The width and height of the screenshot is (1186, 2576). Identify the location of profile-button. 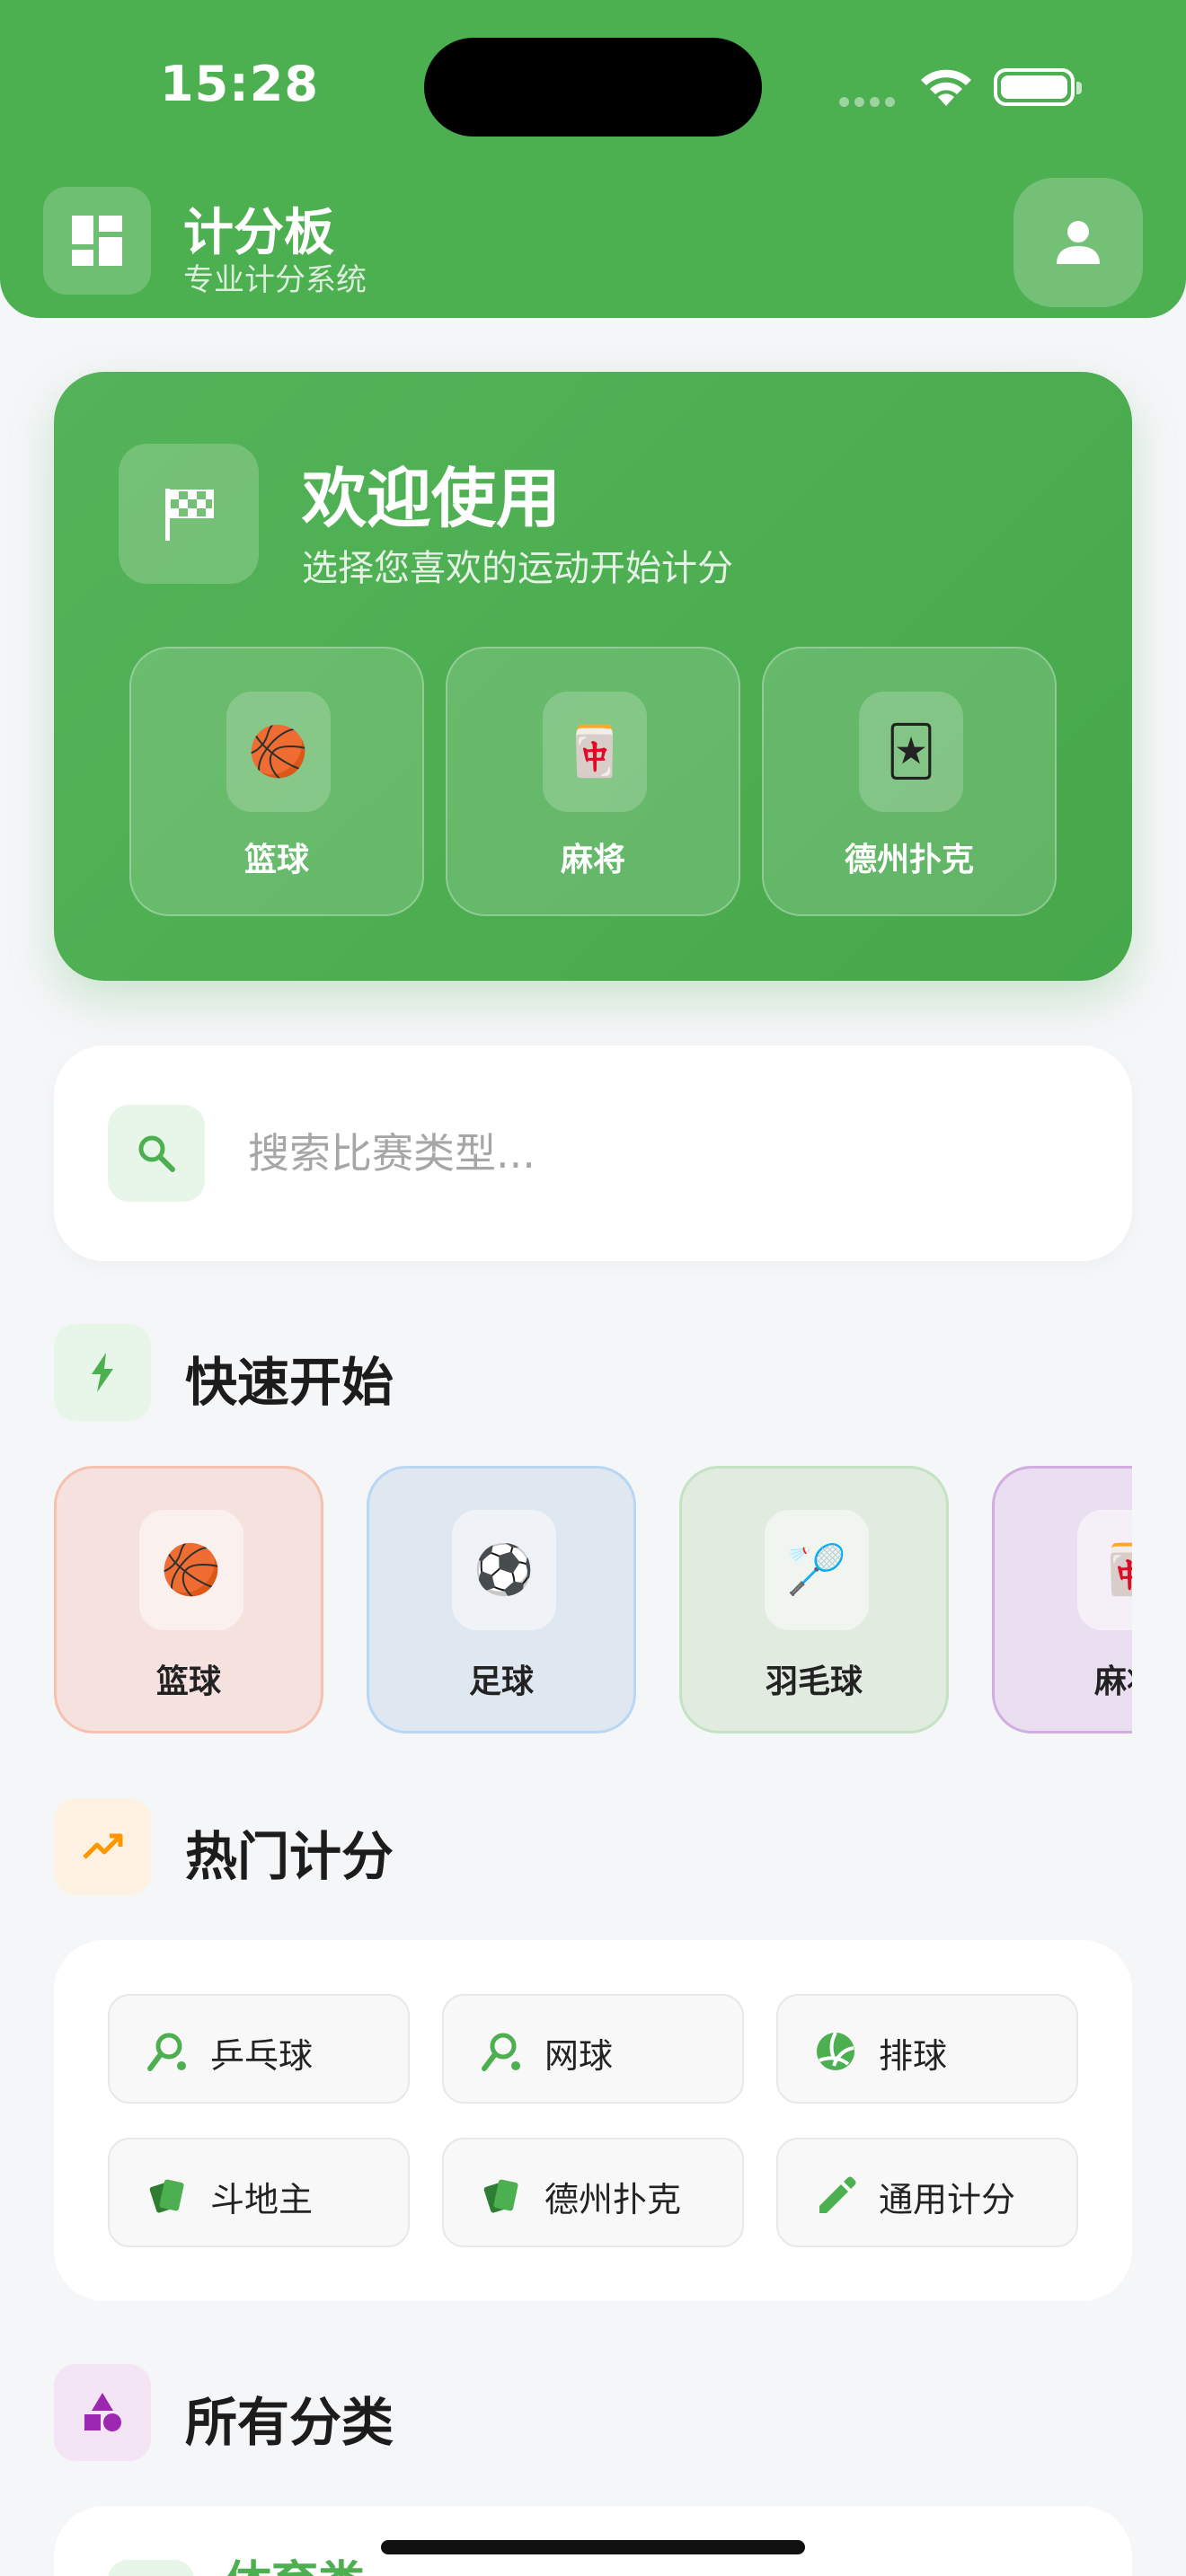
(1078, 242).